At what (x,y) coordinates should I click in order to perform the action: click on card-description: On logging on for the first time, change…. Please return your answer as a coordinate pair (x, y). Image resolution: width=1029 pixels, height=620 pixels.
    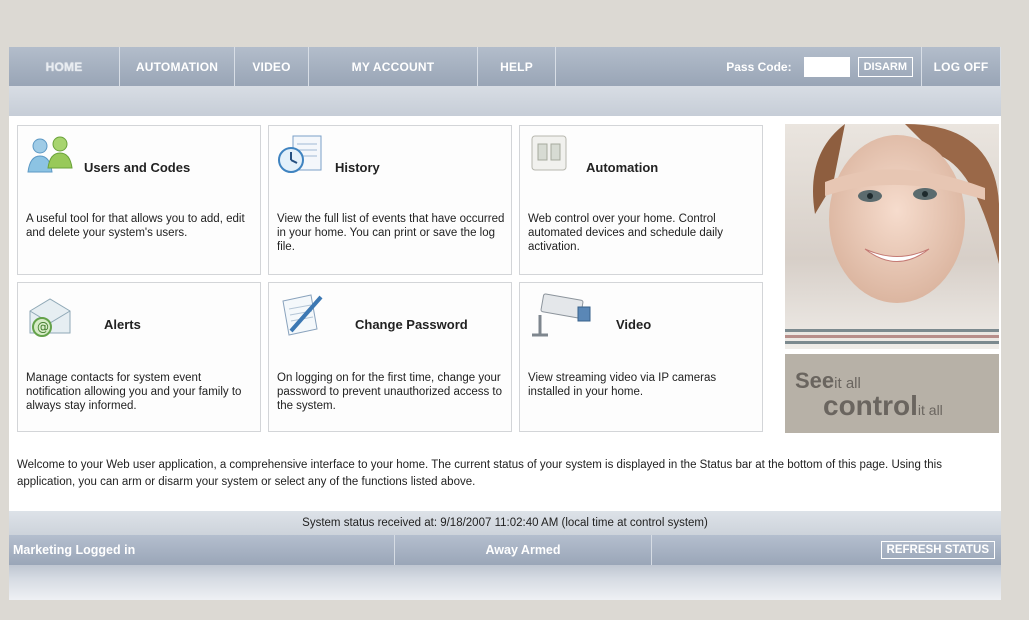
    Looking at the image, I should click on (390, 392).